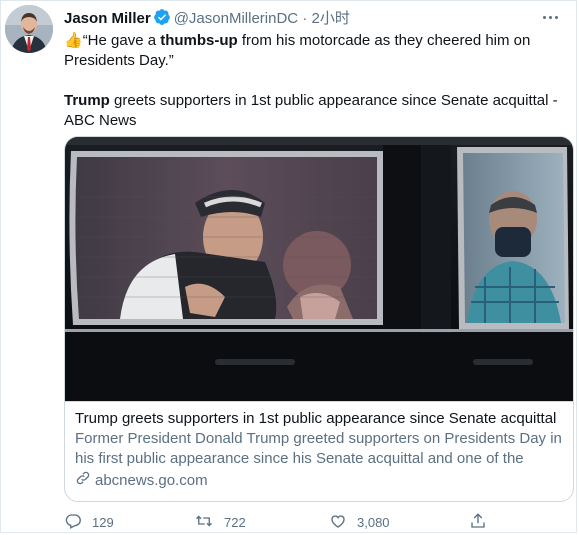 Image resolution: width=579 pixels, height=535 pixels. I want to click on tweet-text-part: “He gave a, so click(121, 40).